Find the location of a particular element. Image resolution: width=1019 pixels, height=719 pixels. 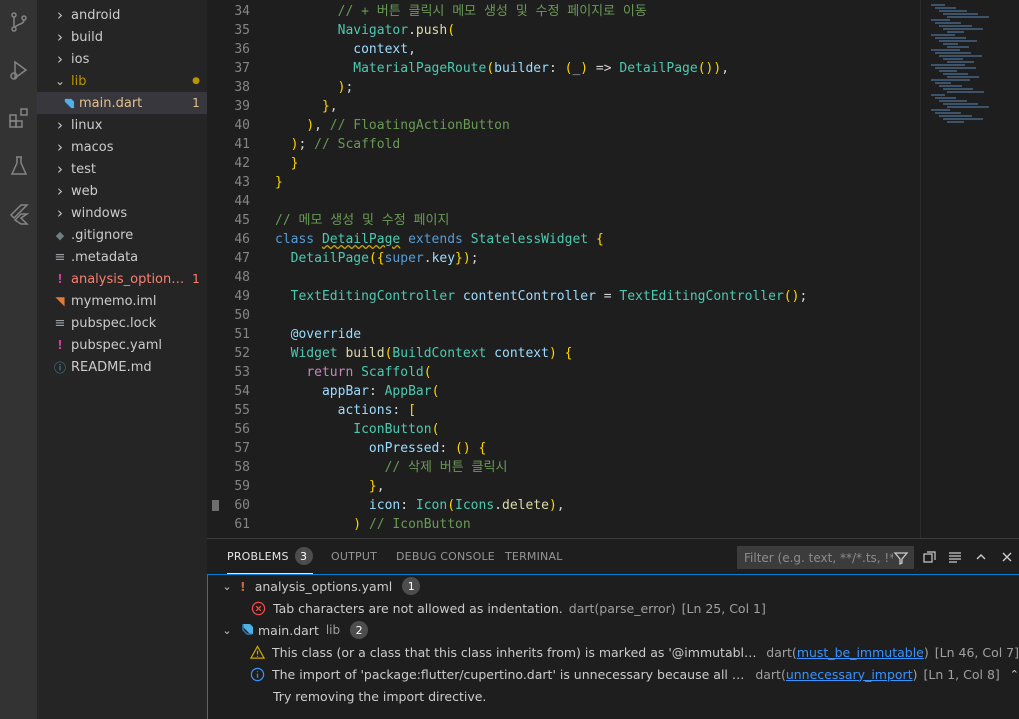

tab-terminal: TERMINAL is located at coordinates (534, 556).